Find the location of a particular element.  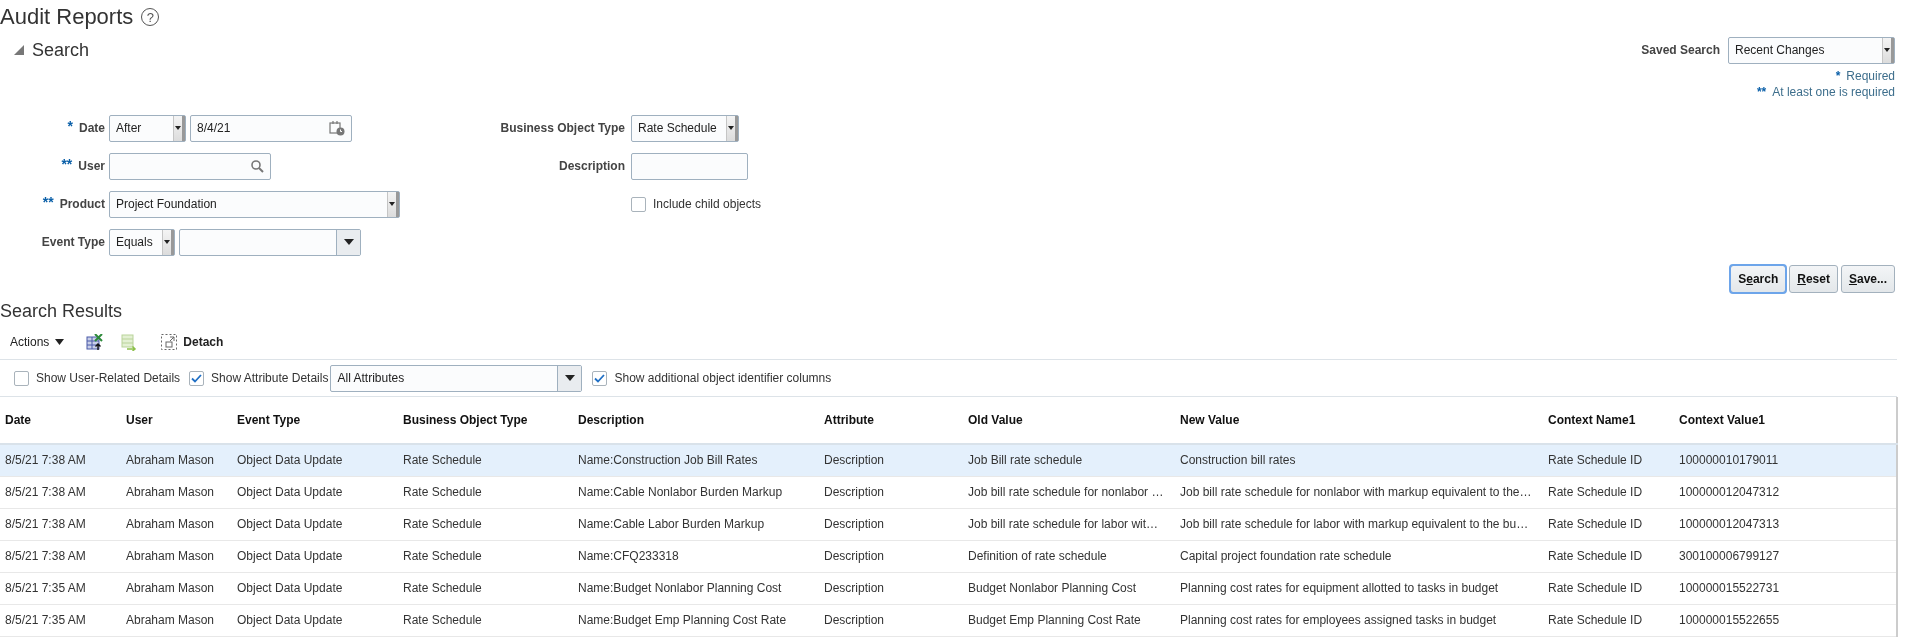

checkbox-label: Show User-Related Details is located at coordinates (108, 378).